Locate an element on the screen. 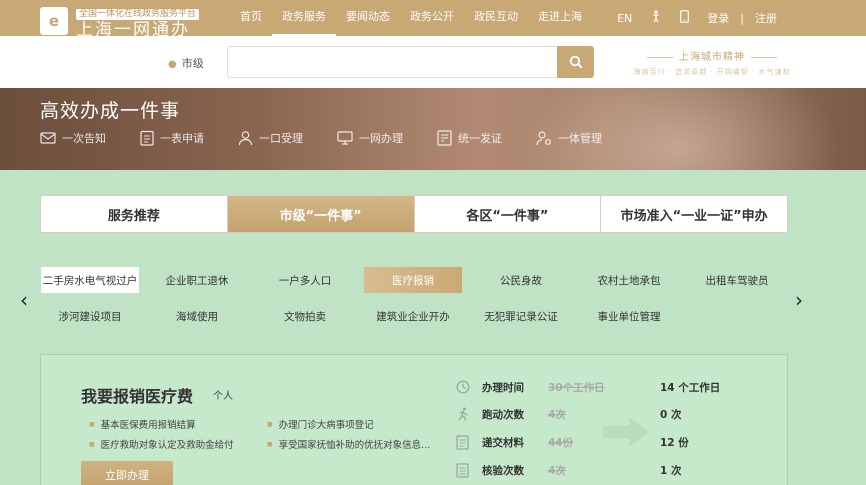 Image resolution: width=866 pixels, height=485 pixels. city-spirit: 上海城市精神 海纳百川 · 追求卓越 · 开明睿智 · 大气谦和 is located at coordinates (712, 62).